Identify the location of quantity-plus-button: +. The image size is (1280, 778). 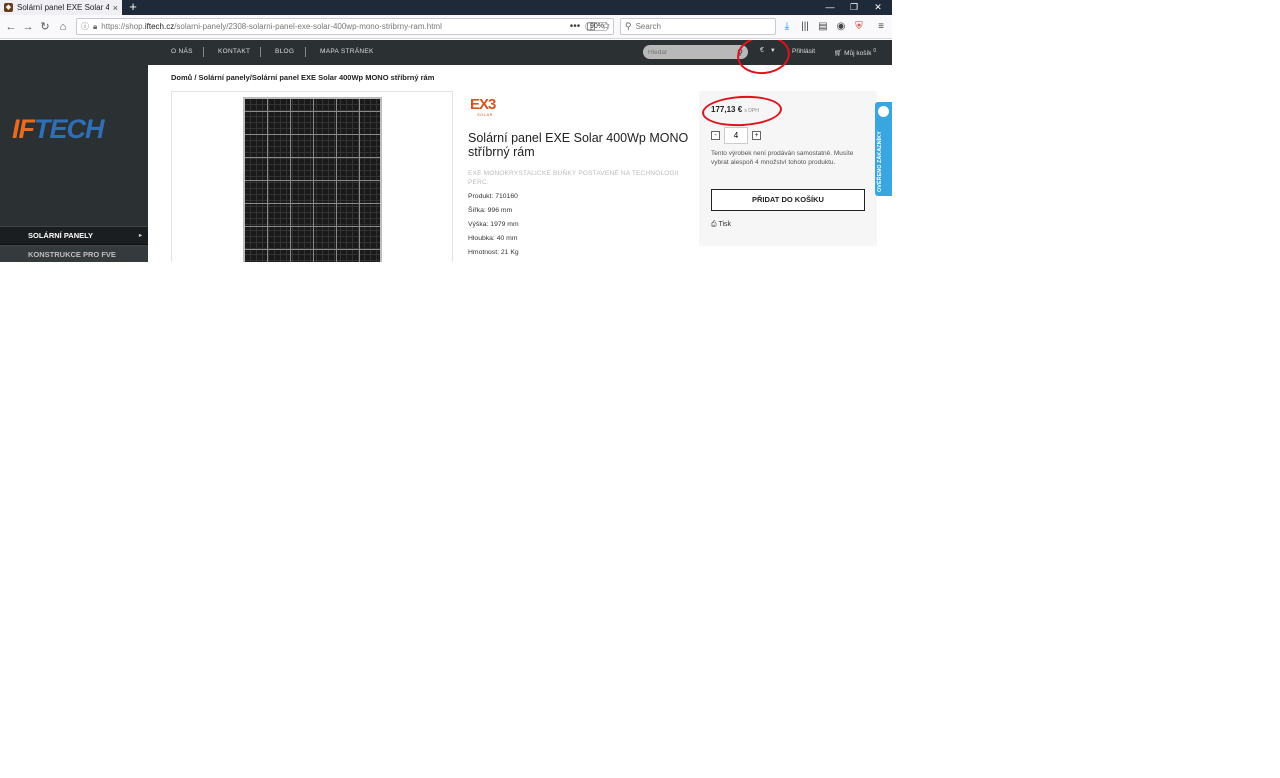
(756, 135).